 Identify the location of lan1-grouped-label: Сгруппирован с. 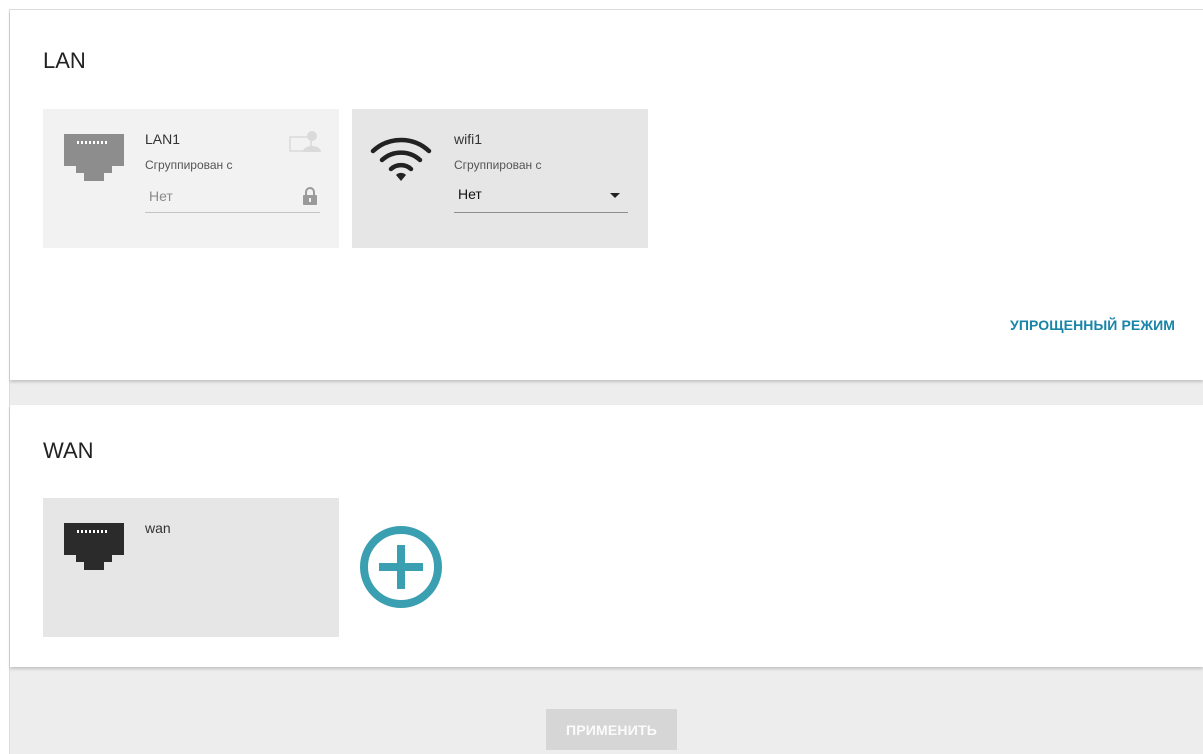
(189, 165).